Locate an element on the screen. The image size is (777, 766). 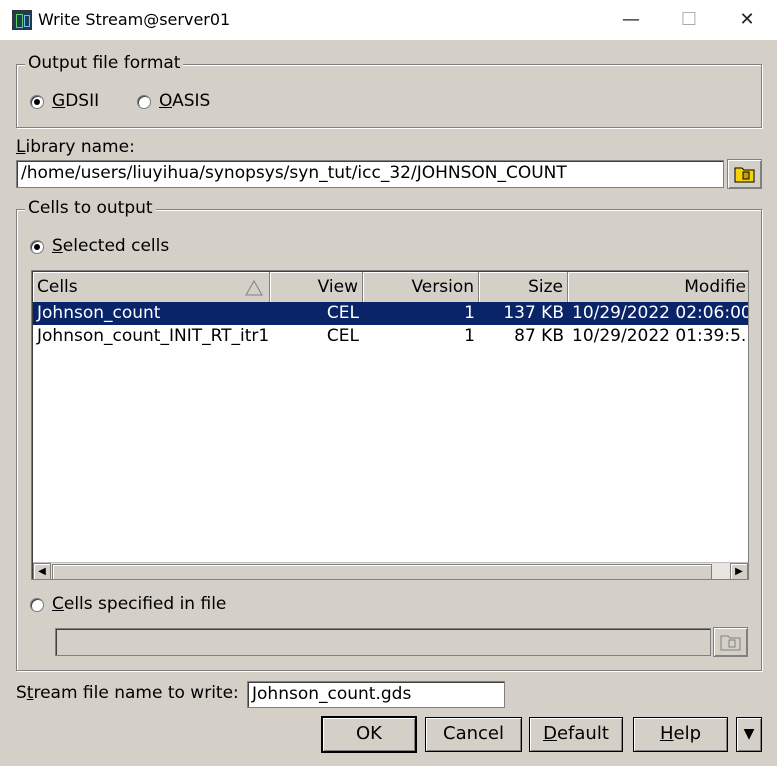
help-button: Help is located at coordinates (680, 734).